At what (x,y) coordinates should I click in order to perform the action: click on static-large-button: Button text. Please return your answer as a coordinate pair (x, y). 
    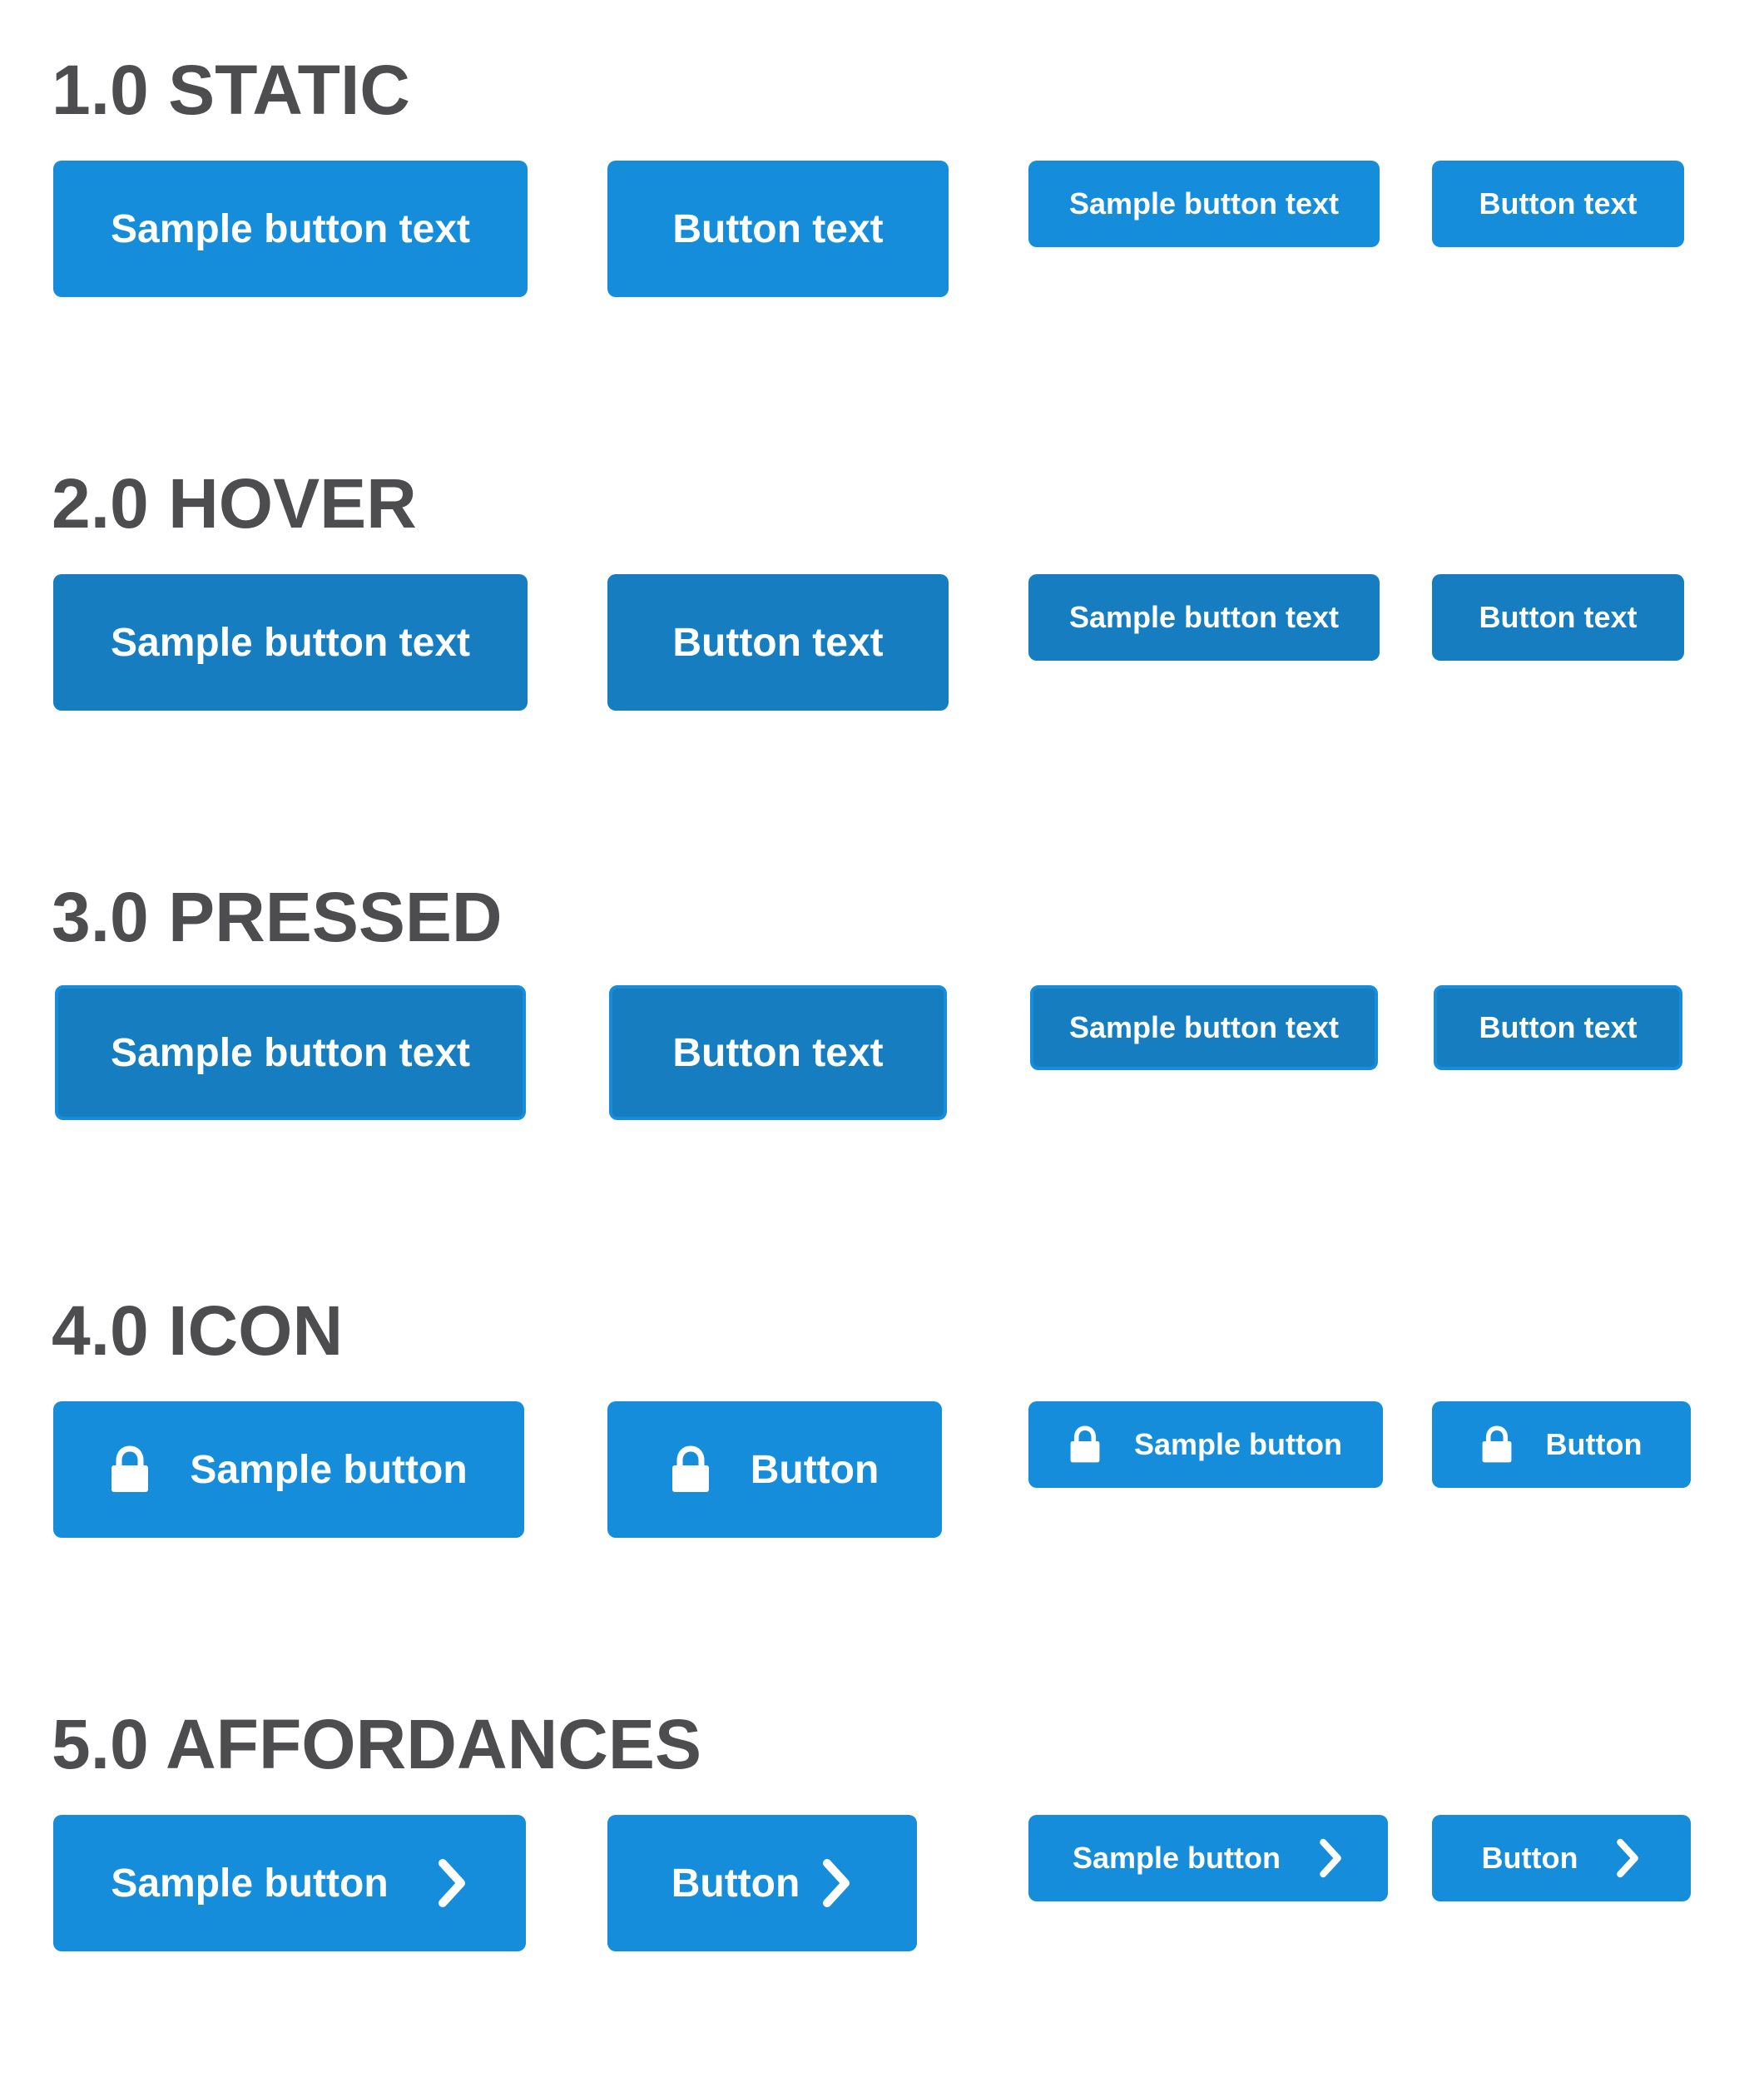
    Looking at the image, I should click on (778, 229).